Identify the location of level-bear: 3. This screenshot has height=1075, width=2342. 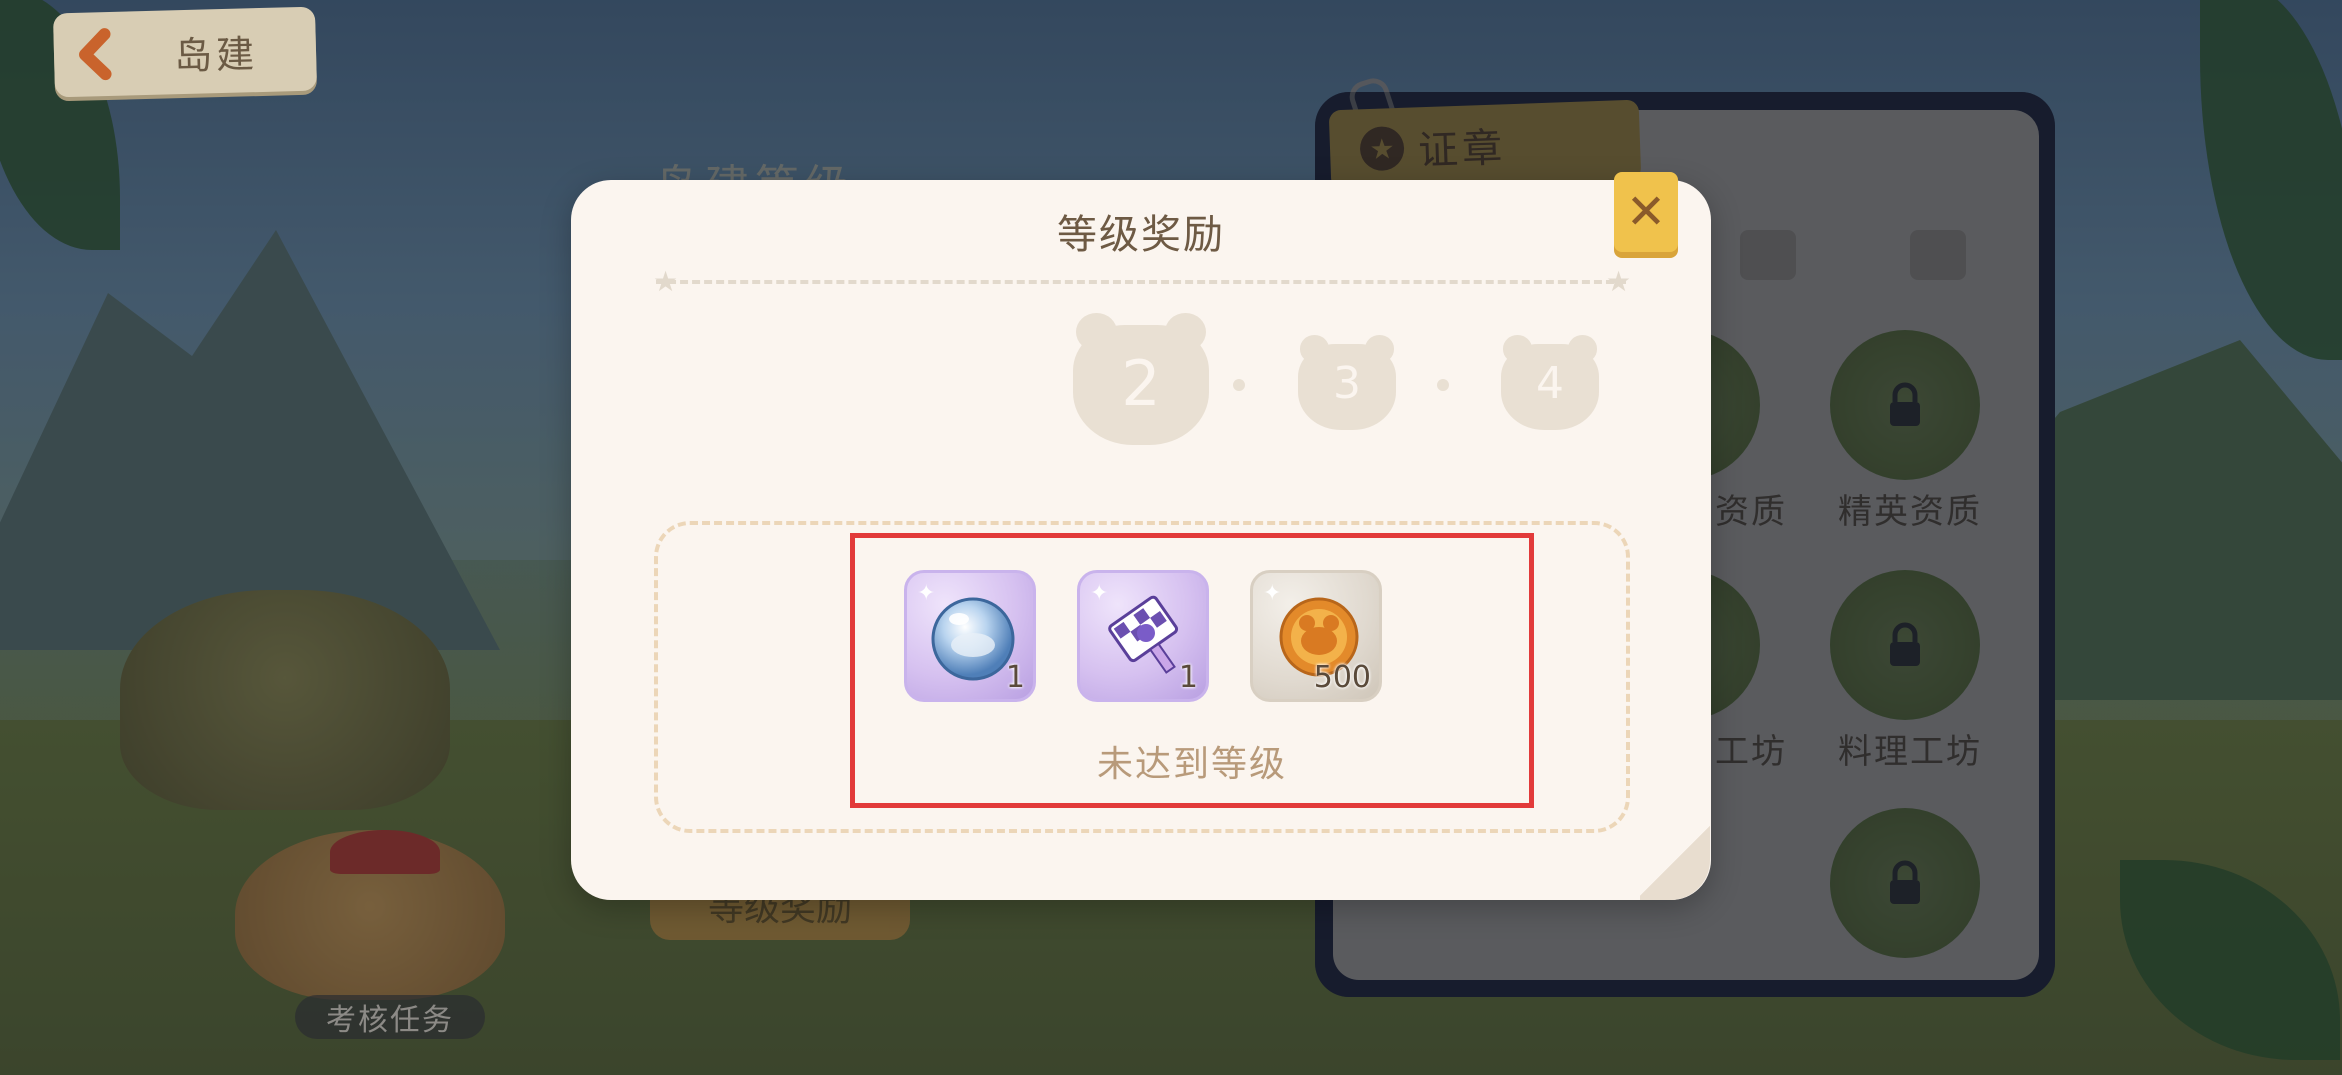
(1347, 382).